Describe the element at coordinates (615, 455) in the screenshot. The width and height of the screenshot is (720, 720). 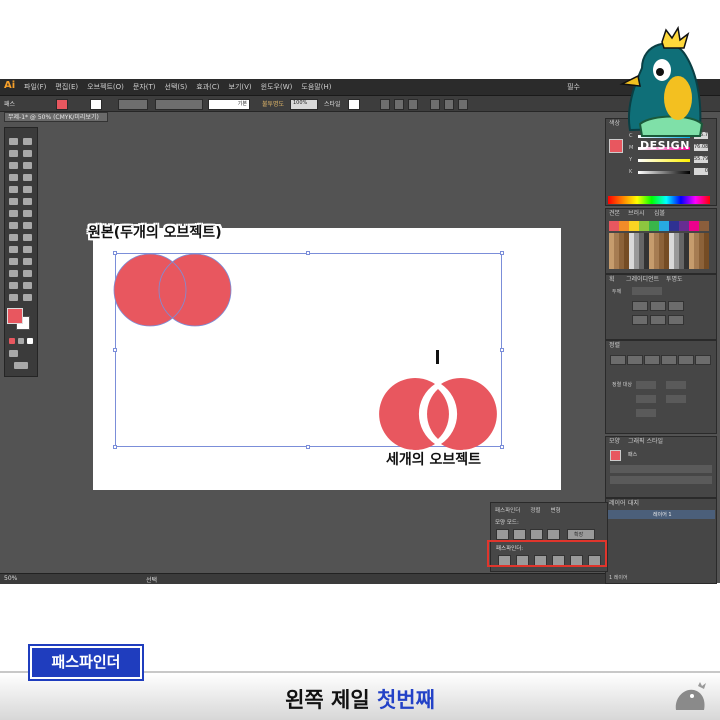
I see `appearance-swatch` at that location.